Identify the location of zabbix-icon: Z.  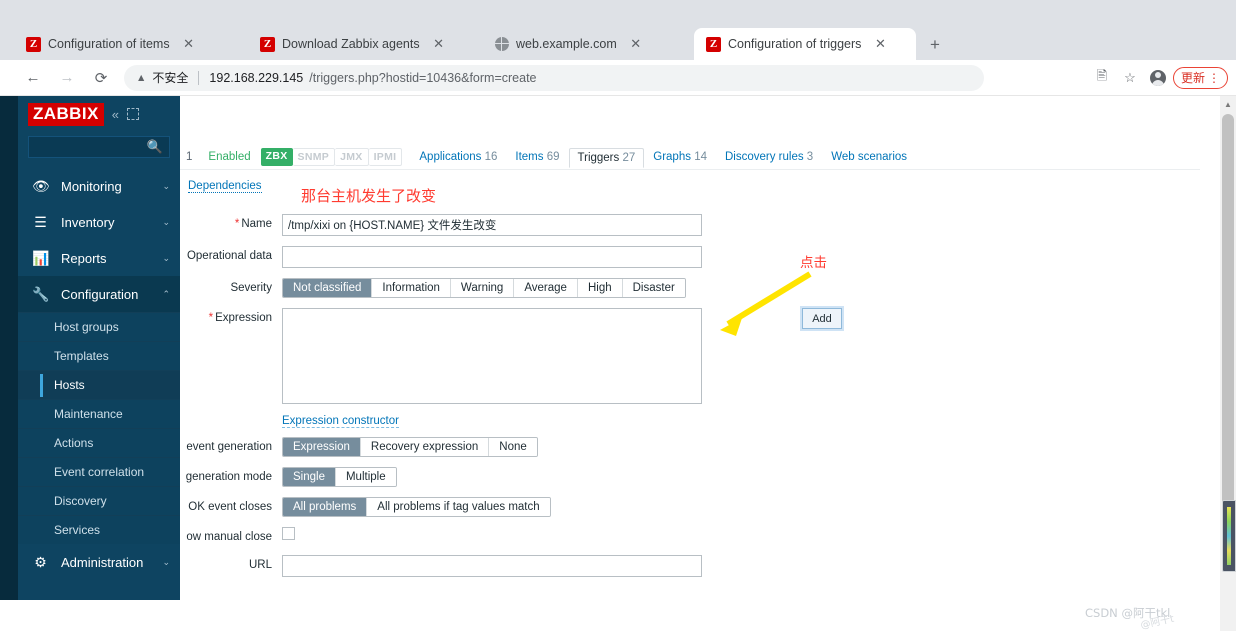
(713, 44).